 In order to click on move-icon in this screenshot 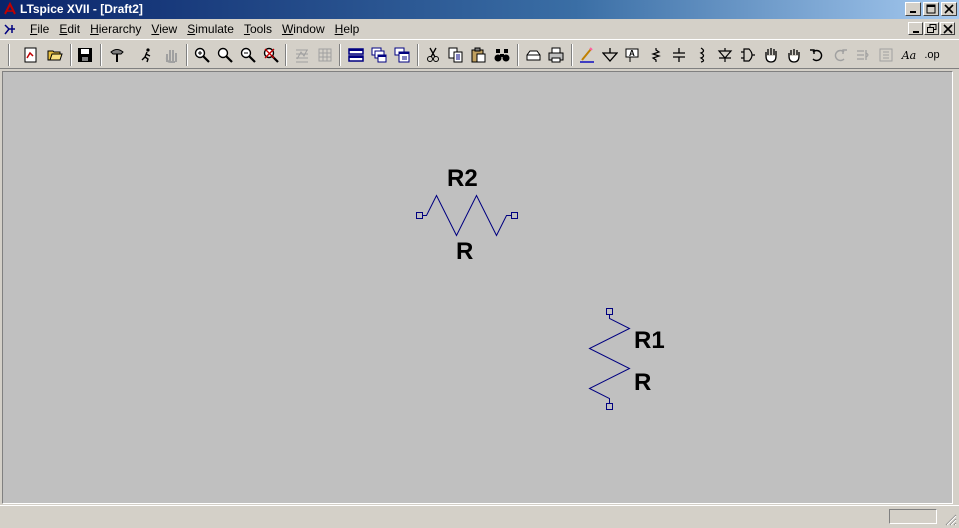, I will do `click(771, 55)`.